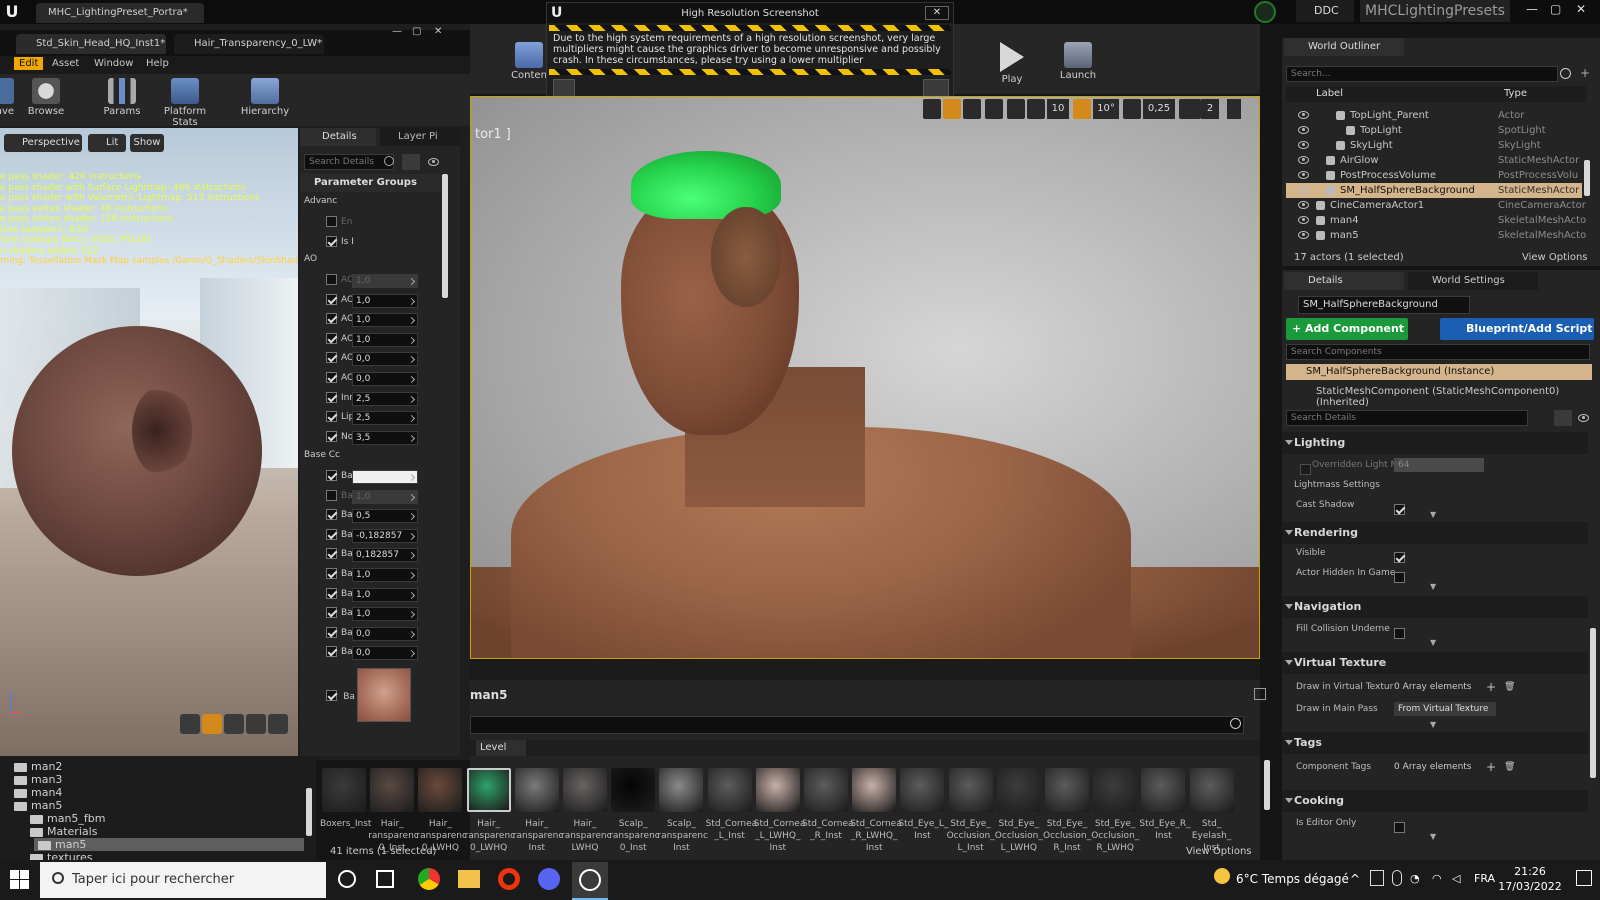 This screenshot has height=900, width=1600. What do you see at coordinates (1563, 418) in the screenshot?
I see `details-view-icon` at bounding box center [1563, 418].